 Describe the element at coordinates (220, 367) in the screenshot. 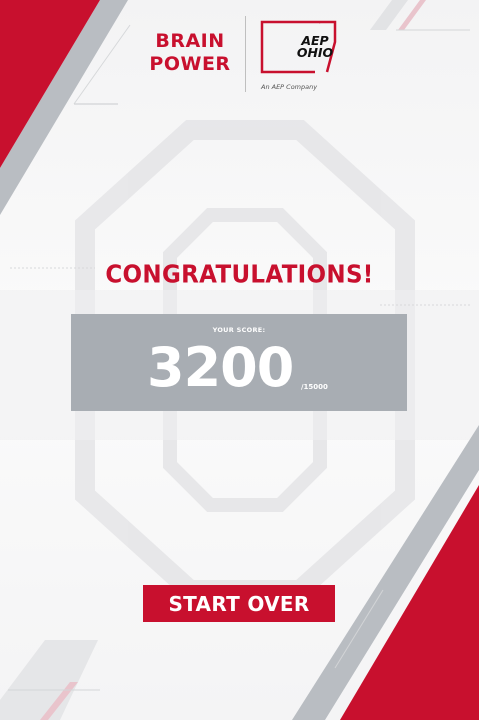

I see `score-value: 3200` at that location.